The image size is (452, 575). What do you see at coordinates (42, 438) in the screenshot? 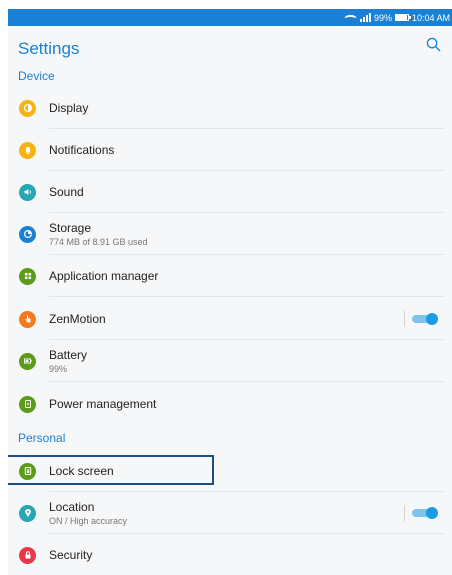
I see `section-header-personal: Personal` at bounding box center [42, 438].